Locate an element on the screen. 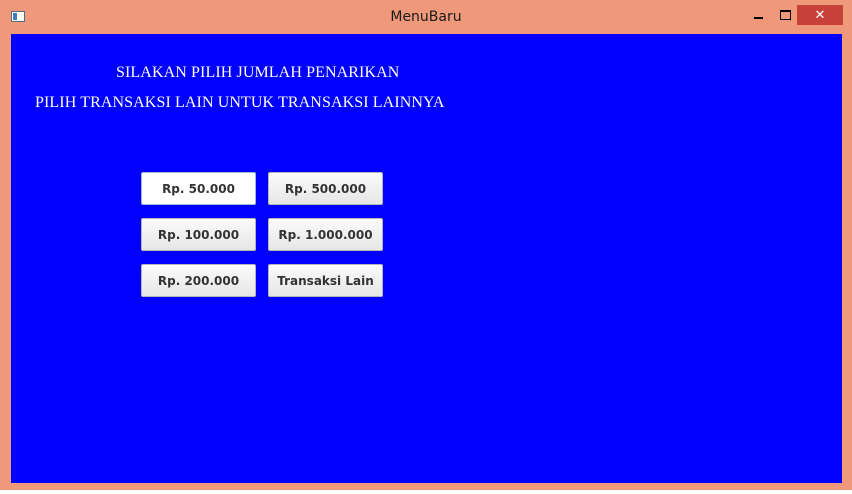 Image resolution: width=852 pixels, height=494 pixels. close-button: ✕ is located at coordinates (820, 15).